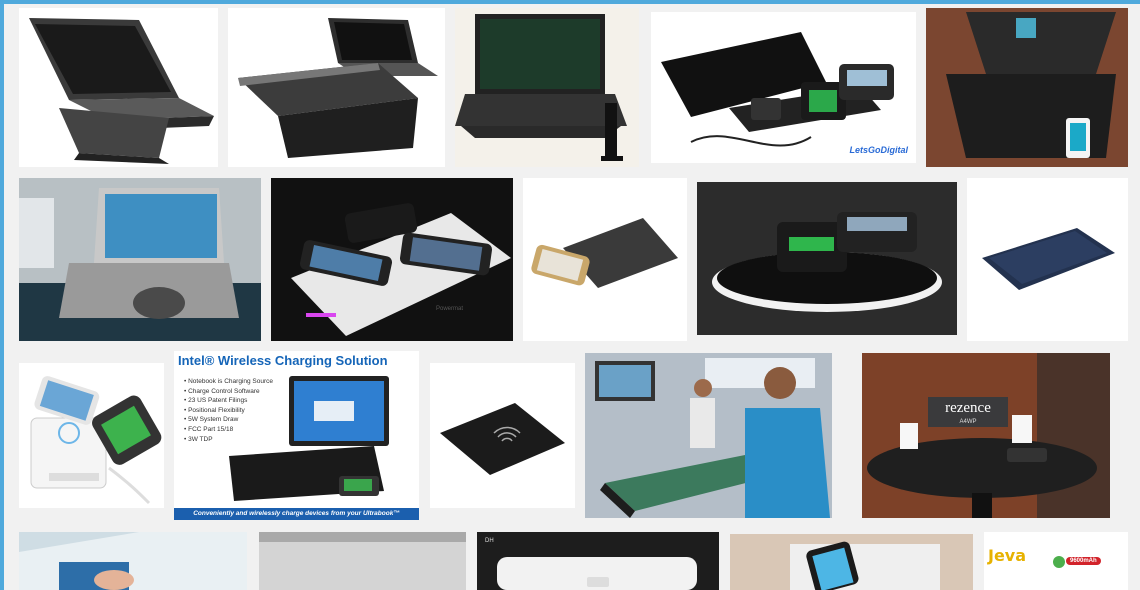  I want to click on intel-ultrabook-image, so click(309, 438).